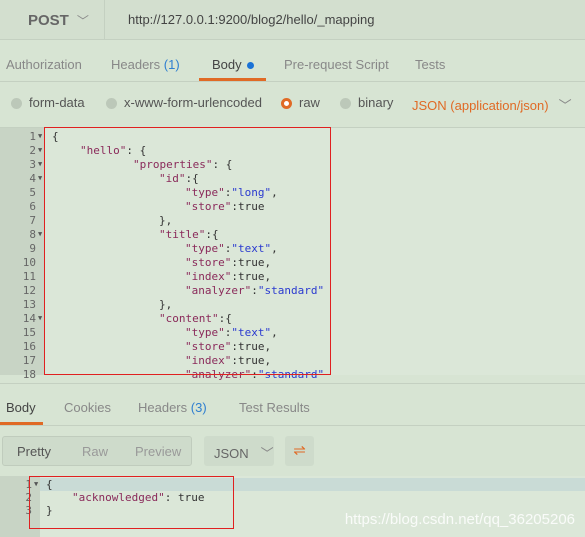 This screenshot has width=585, height=537. Describe the element at coordinates (29, 332) in the screenshot. I see `line-number: 15` at that location.